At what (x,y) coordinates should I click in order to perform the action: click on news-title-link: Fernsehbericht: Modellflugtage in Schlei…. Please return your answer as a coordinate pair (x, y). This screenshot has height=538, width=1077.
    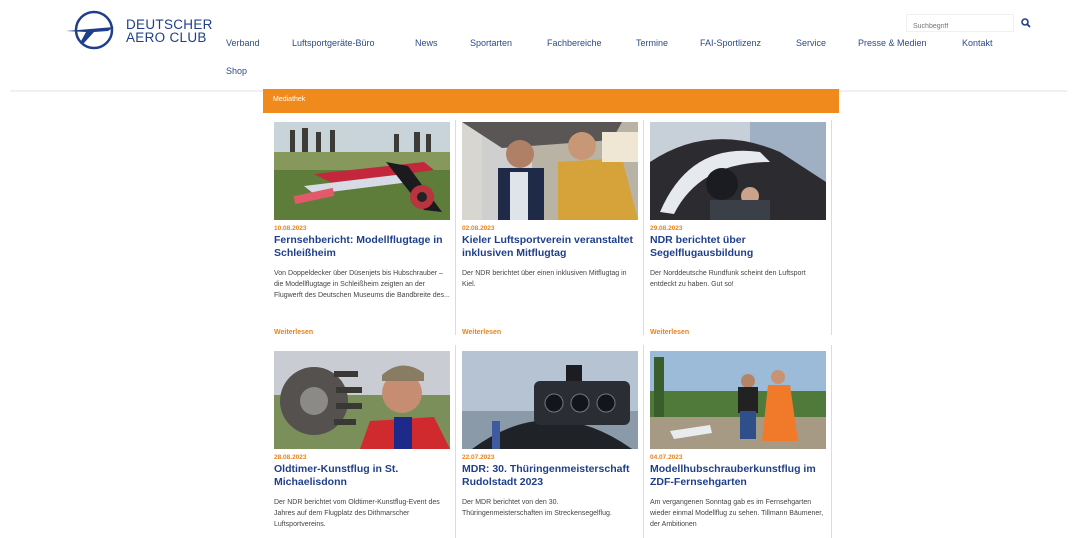
    Looking at the image, I should click on (363, 247).